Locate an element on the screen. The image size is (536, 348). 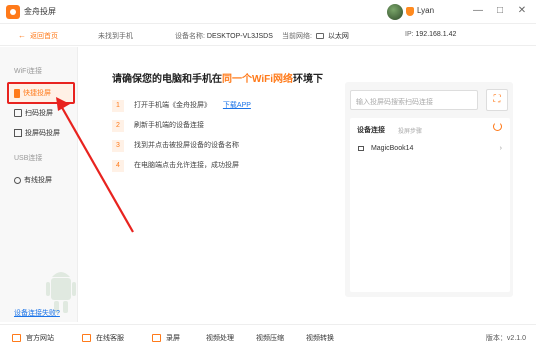
device-name-info: 设备名称: DESKTOP-VL3JSDS is located at coordinates (224, 36).